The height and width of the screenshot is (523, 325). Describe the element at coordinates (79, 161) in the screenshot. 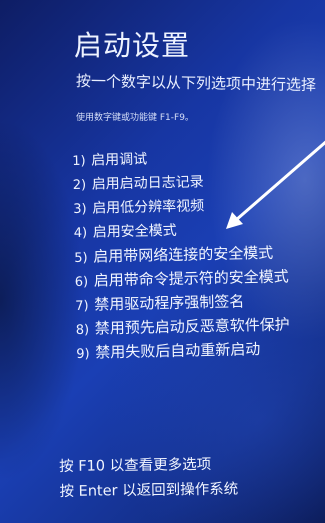

I see `option-number: 1)` at that location.